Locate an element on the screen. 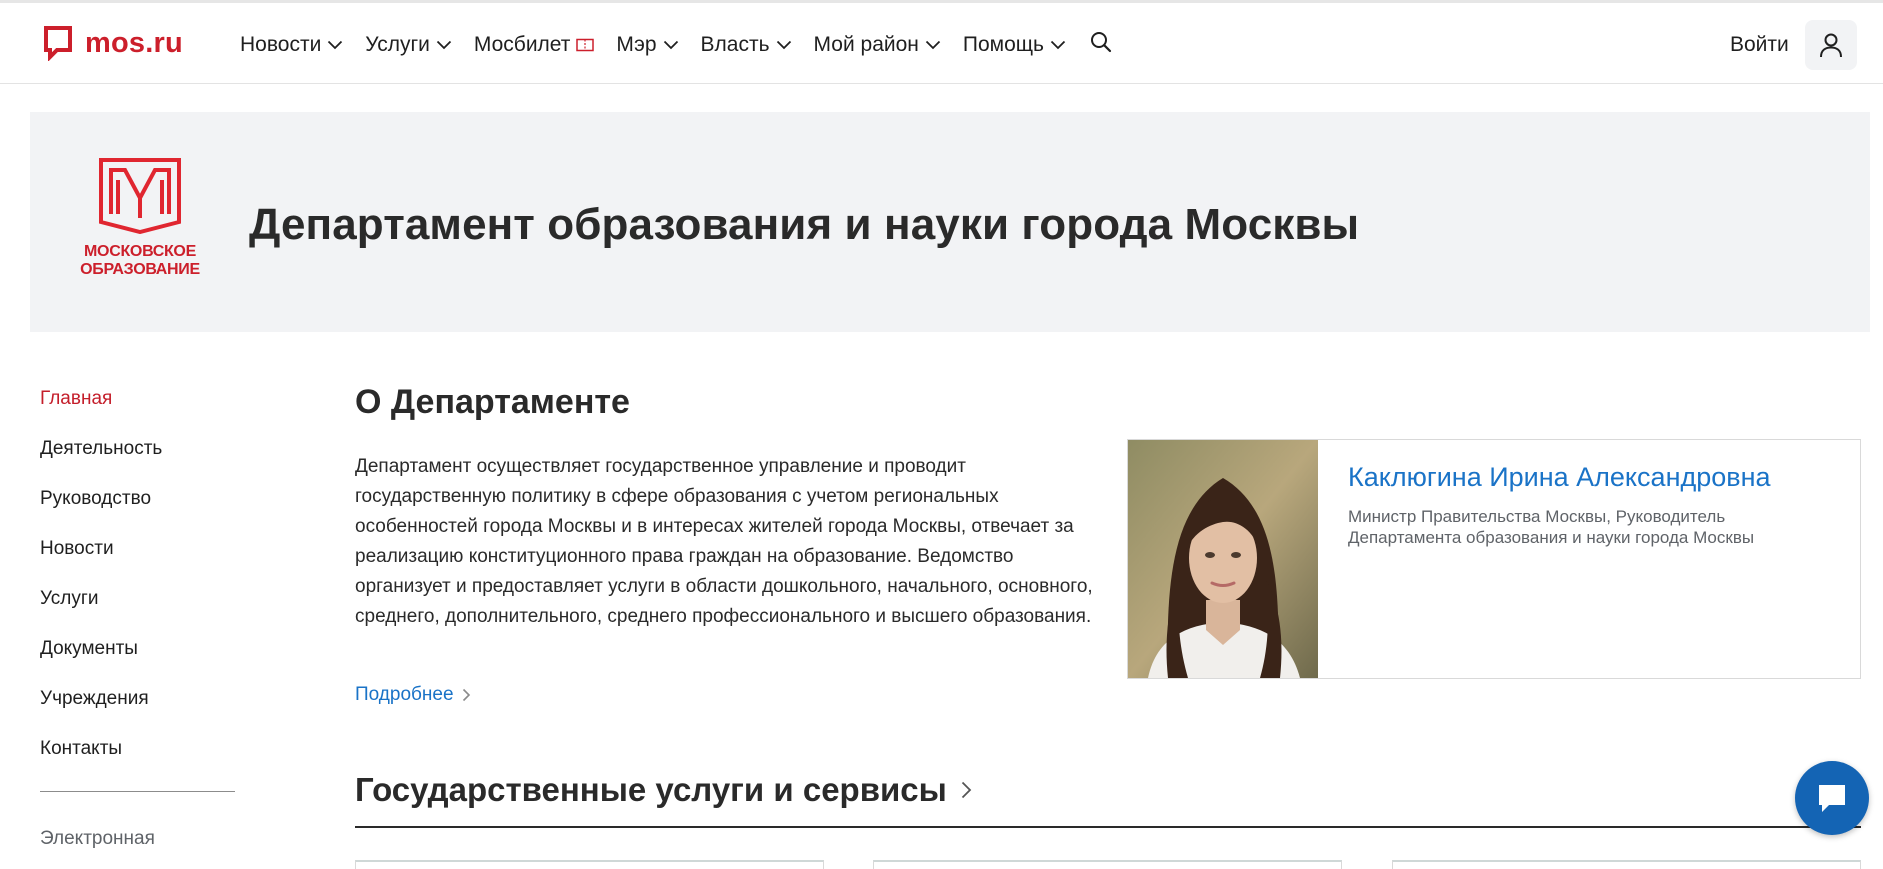  nav-mosbilet-label: Мосбилет is located at coordinates (522, 44).